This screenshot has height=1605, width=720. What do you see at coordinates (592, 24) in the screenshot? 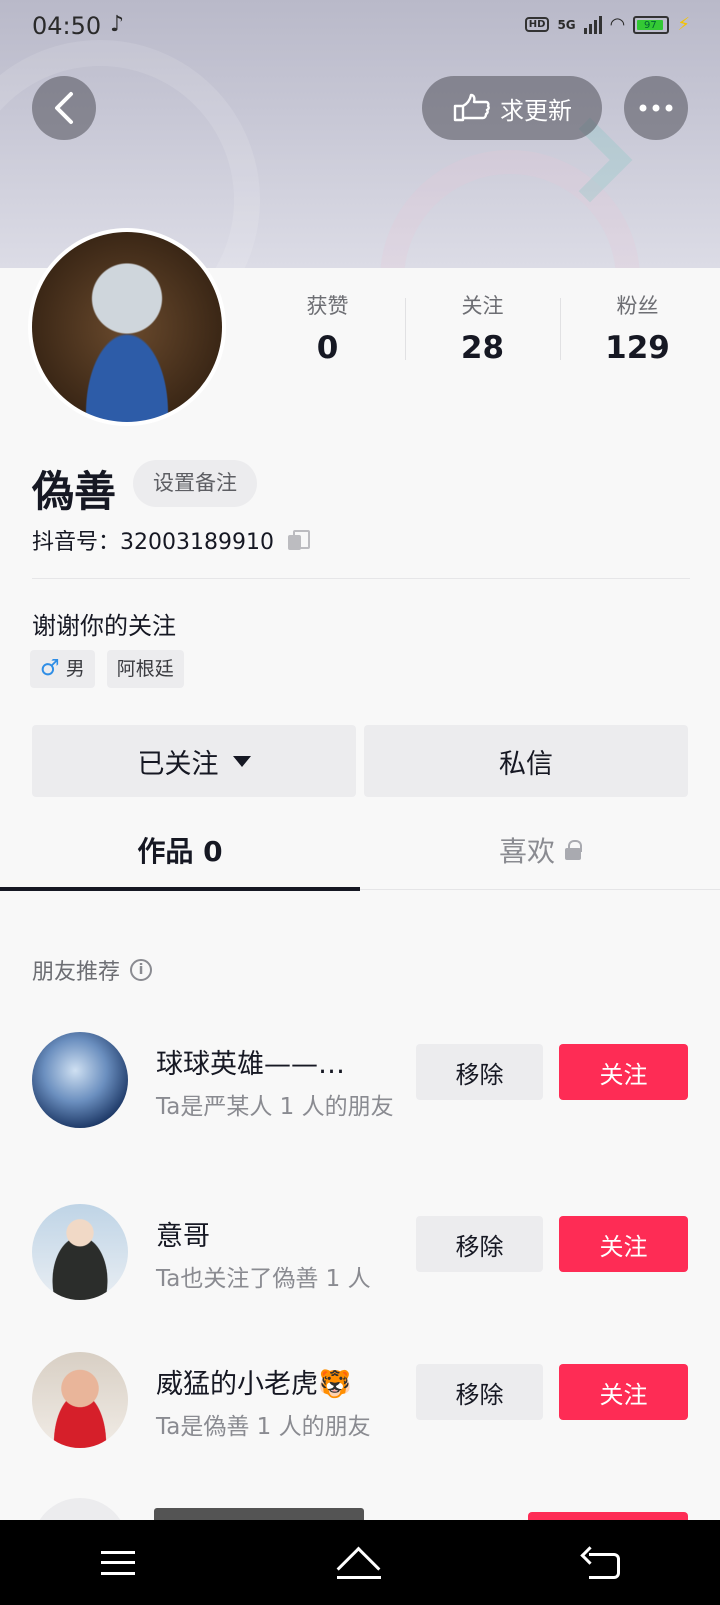
I see `signal-icon` at bounding box center [592, 24].